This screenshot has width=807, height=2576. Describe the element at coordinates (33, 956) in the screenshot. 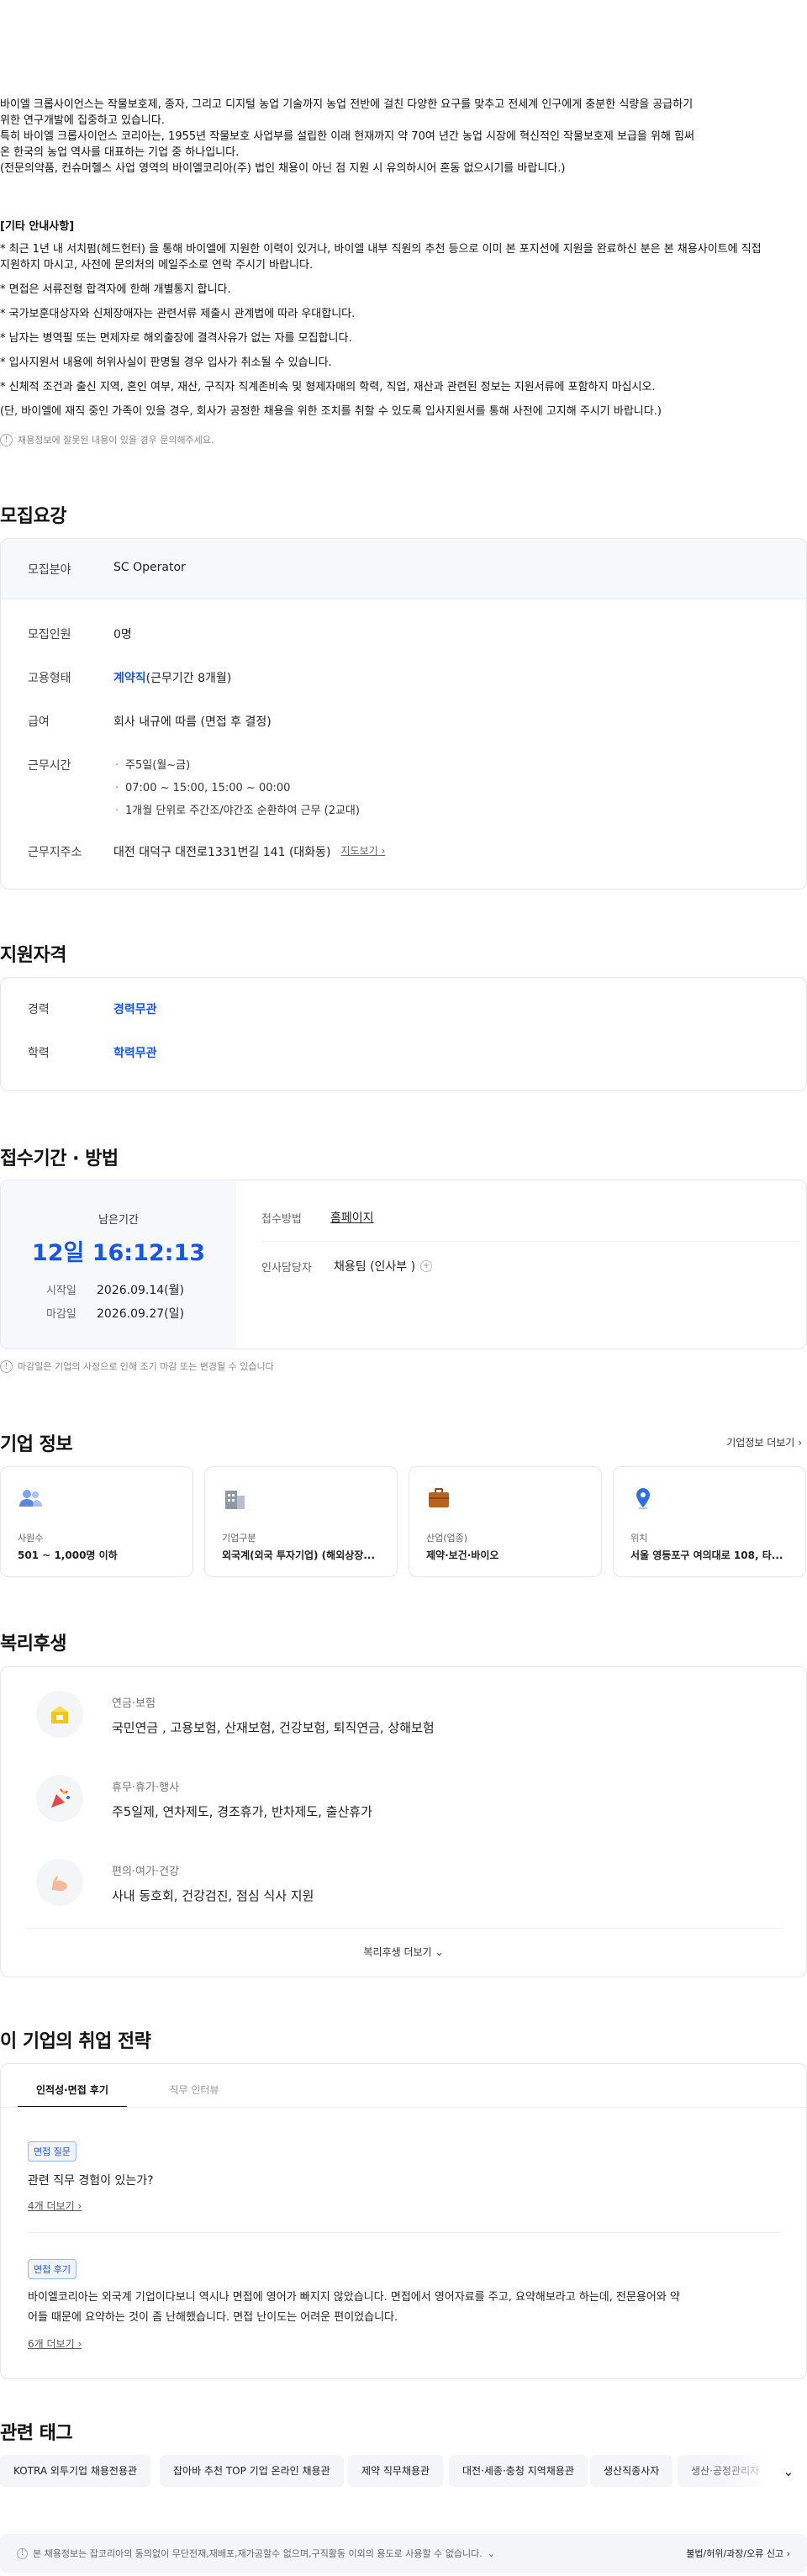

I see `section-title-qualification: 지원자격` at that location.